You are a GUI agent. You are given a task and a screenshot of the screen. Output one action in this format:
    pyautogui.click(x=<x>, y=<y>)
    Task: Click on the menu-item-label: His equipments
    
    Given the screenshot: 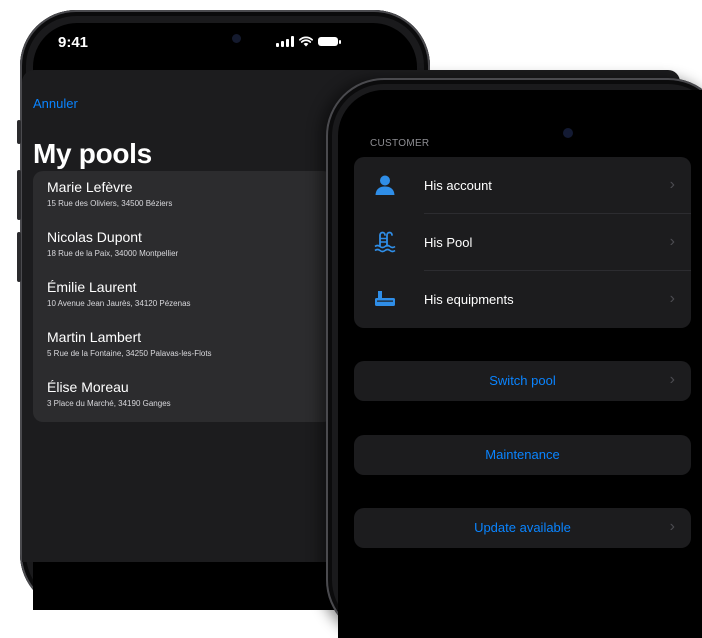 What is the action you would take?
    pyautogui.click(x=469, y=299)
    